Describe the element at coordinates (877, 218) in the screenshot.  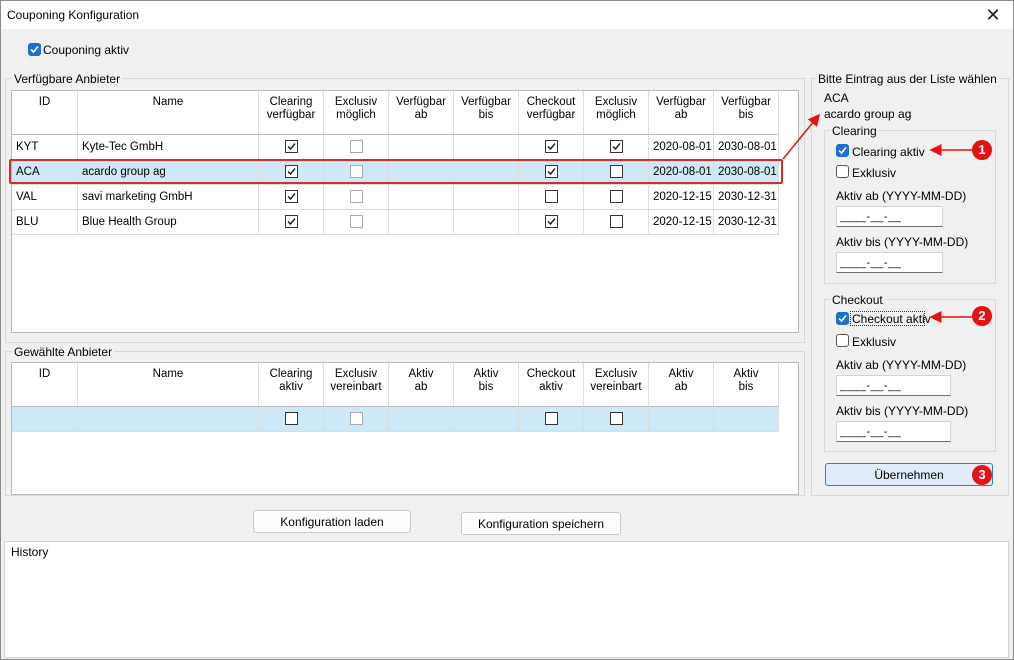
I see `annotation-overlay` at that location.